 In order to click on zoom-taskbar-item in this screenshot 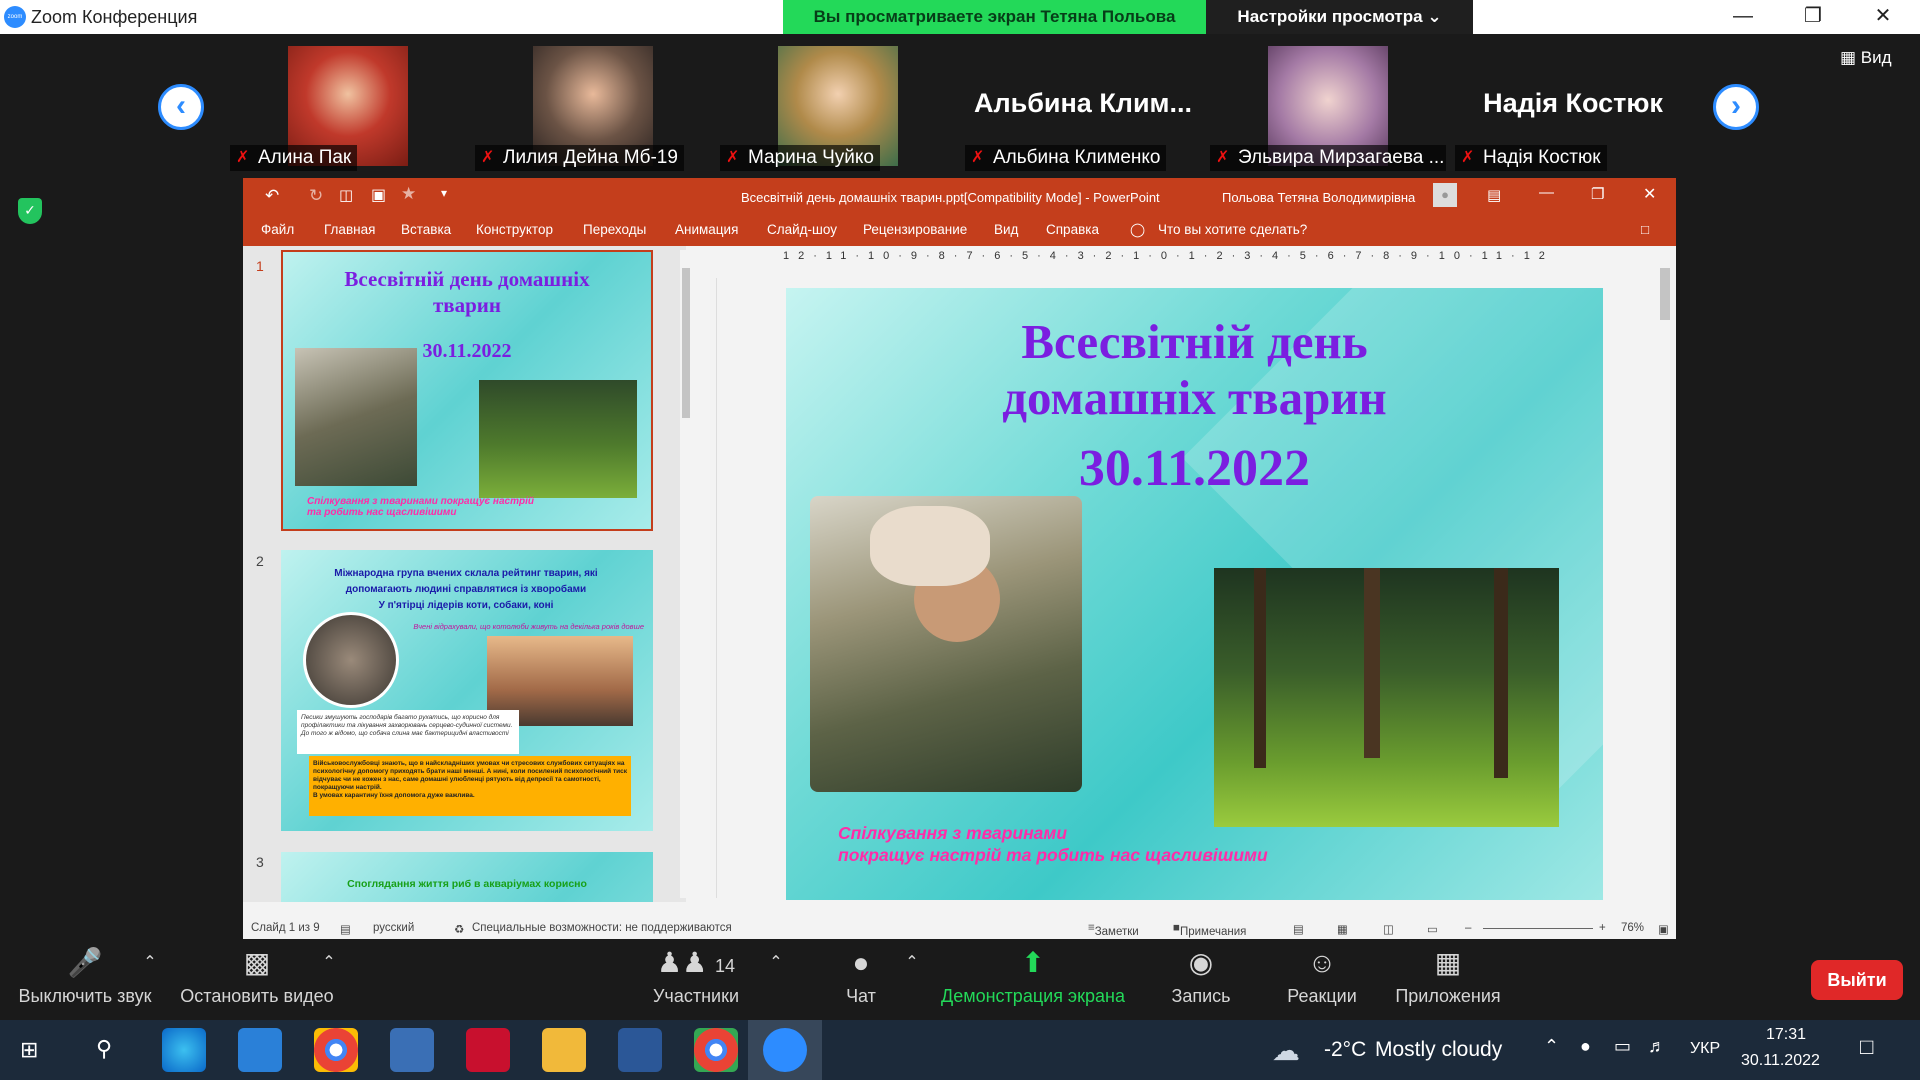, I will do `click(785, 1050)`.